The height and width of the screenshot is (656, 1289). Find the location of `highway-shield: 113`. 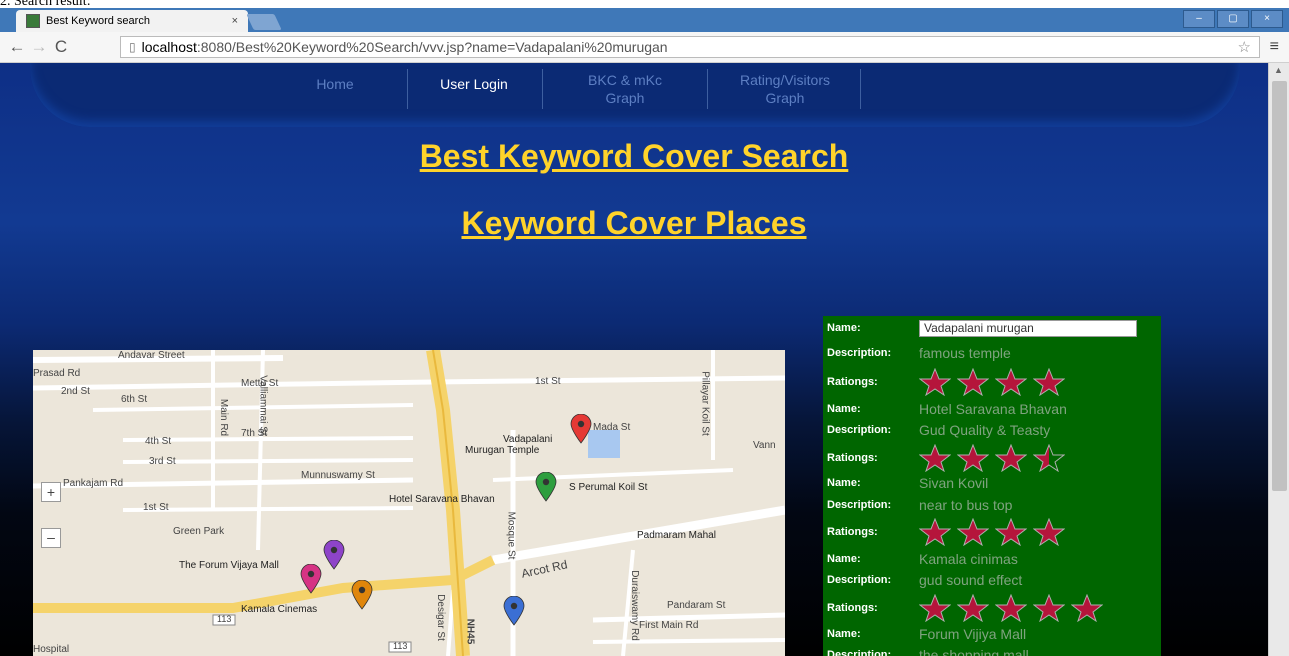

highway-shield: 113 is located at coordinates (224, 619).